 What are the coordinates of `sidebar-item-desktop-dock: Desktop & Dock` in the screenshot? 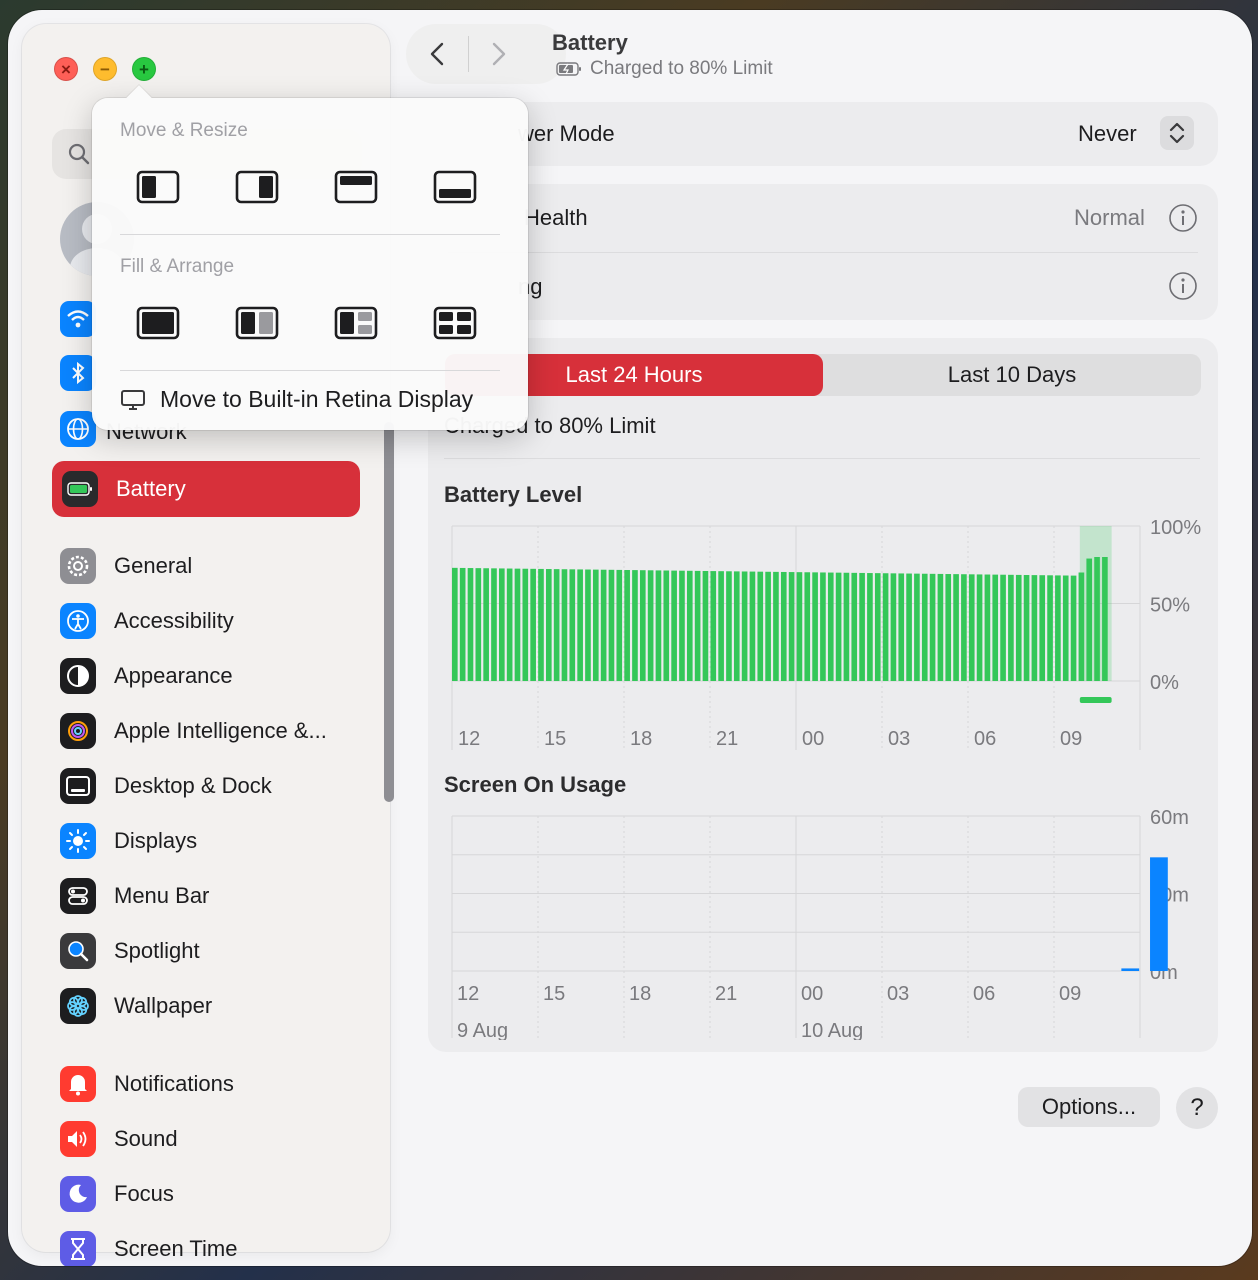 It's located at (205, 786).